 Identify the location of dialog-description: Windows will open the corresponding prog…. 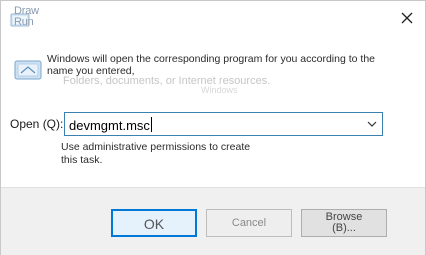
(211, 65).